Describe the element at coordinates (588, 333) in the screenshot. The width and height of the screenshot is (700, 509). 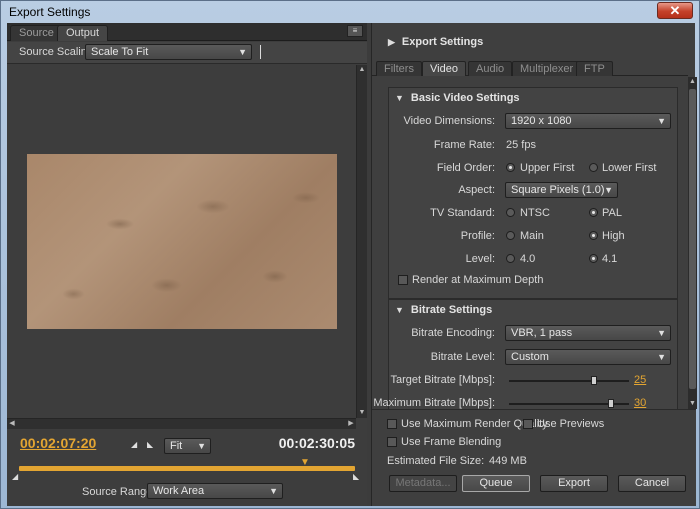
I see `bitrate-encoding-dropdown: VBR, 1 pass ▼` at that location.